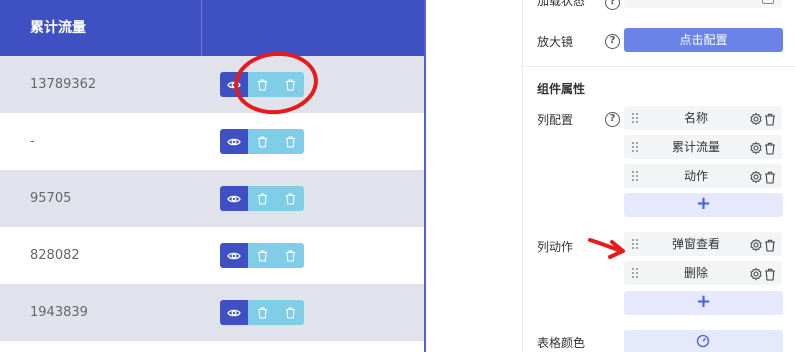 This screenshot has width=795, height=352. I want to click on column-header-actions, so click(313, 28).